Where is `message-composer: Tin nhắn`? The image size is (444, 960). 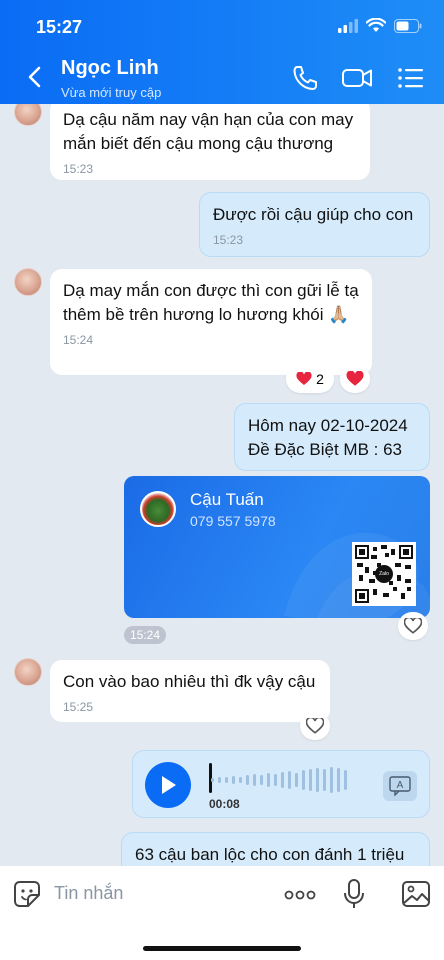
message-composer: Tin nhắn is located at coordinates (222, 913).